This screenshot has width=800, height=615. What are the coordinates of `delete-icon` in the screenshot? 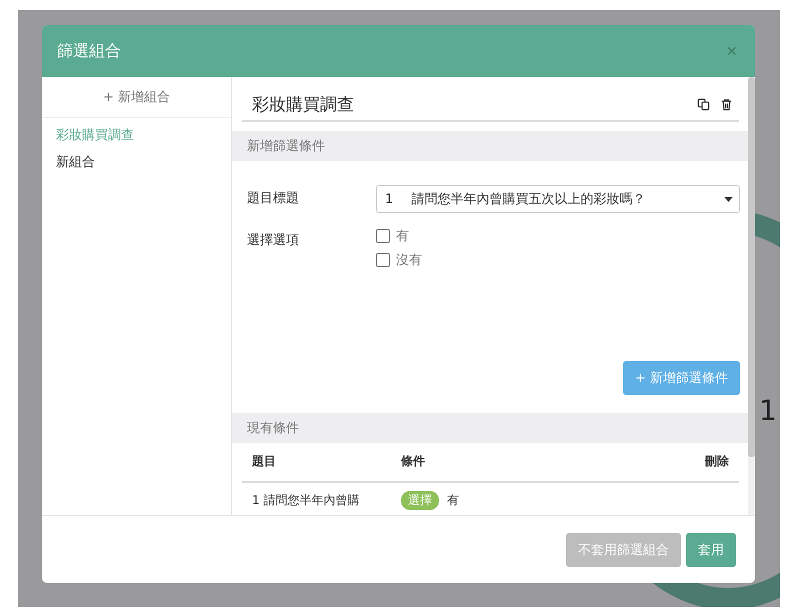 It's located at (726, 104).